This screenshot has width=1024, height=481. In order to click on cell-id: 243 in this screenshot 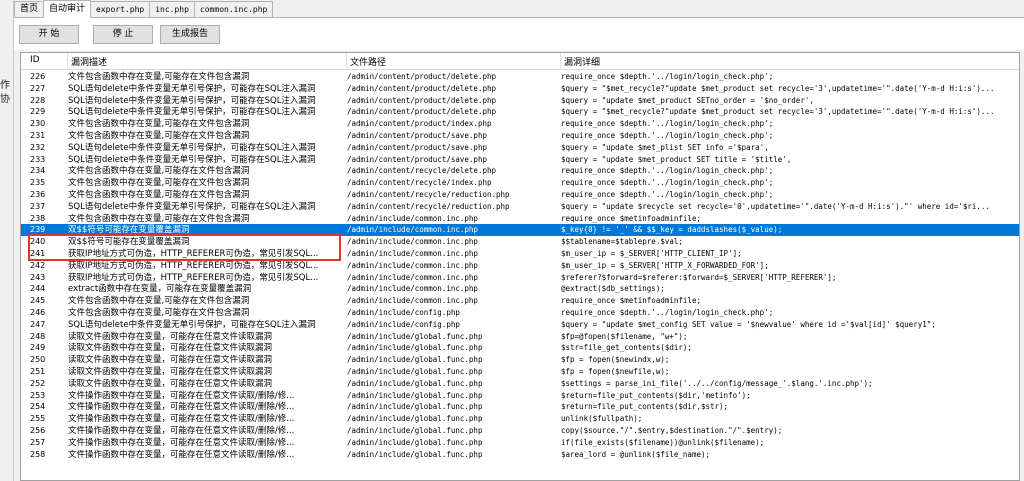, I will do `click(38, 277)`.